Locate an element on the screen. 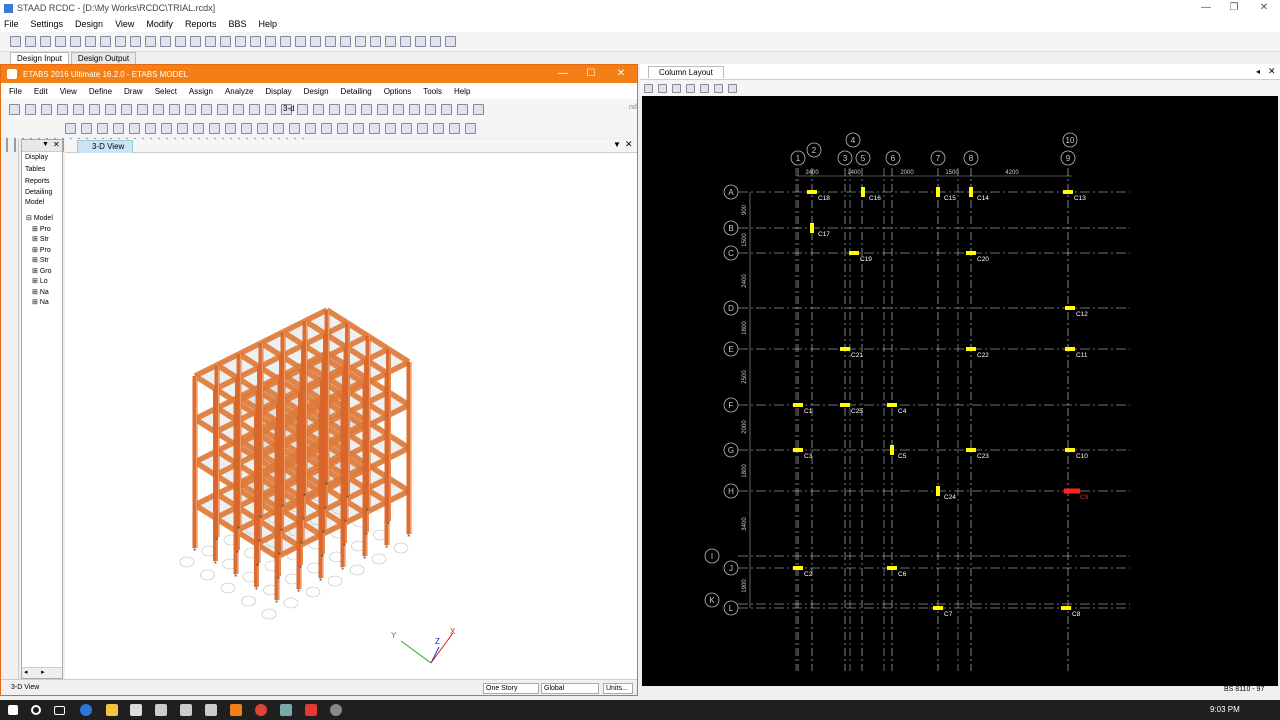  panel-close-icon: ✕ is located at coordinates (1272, 71).